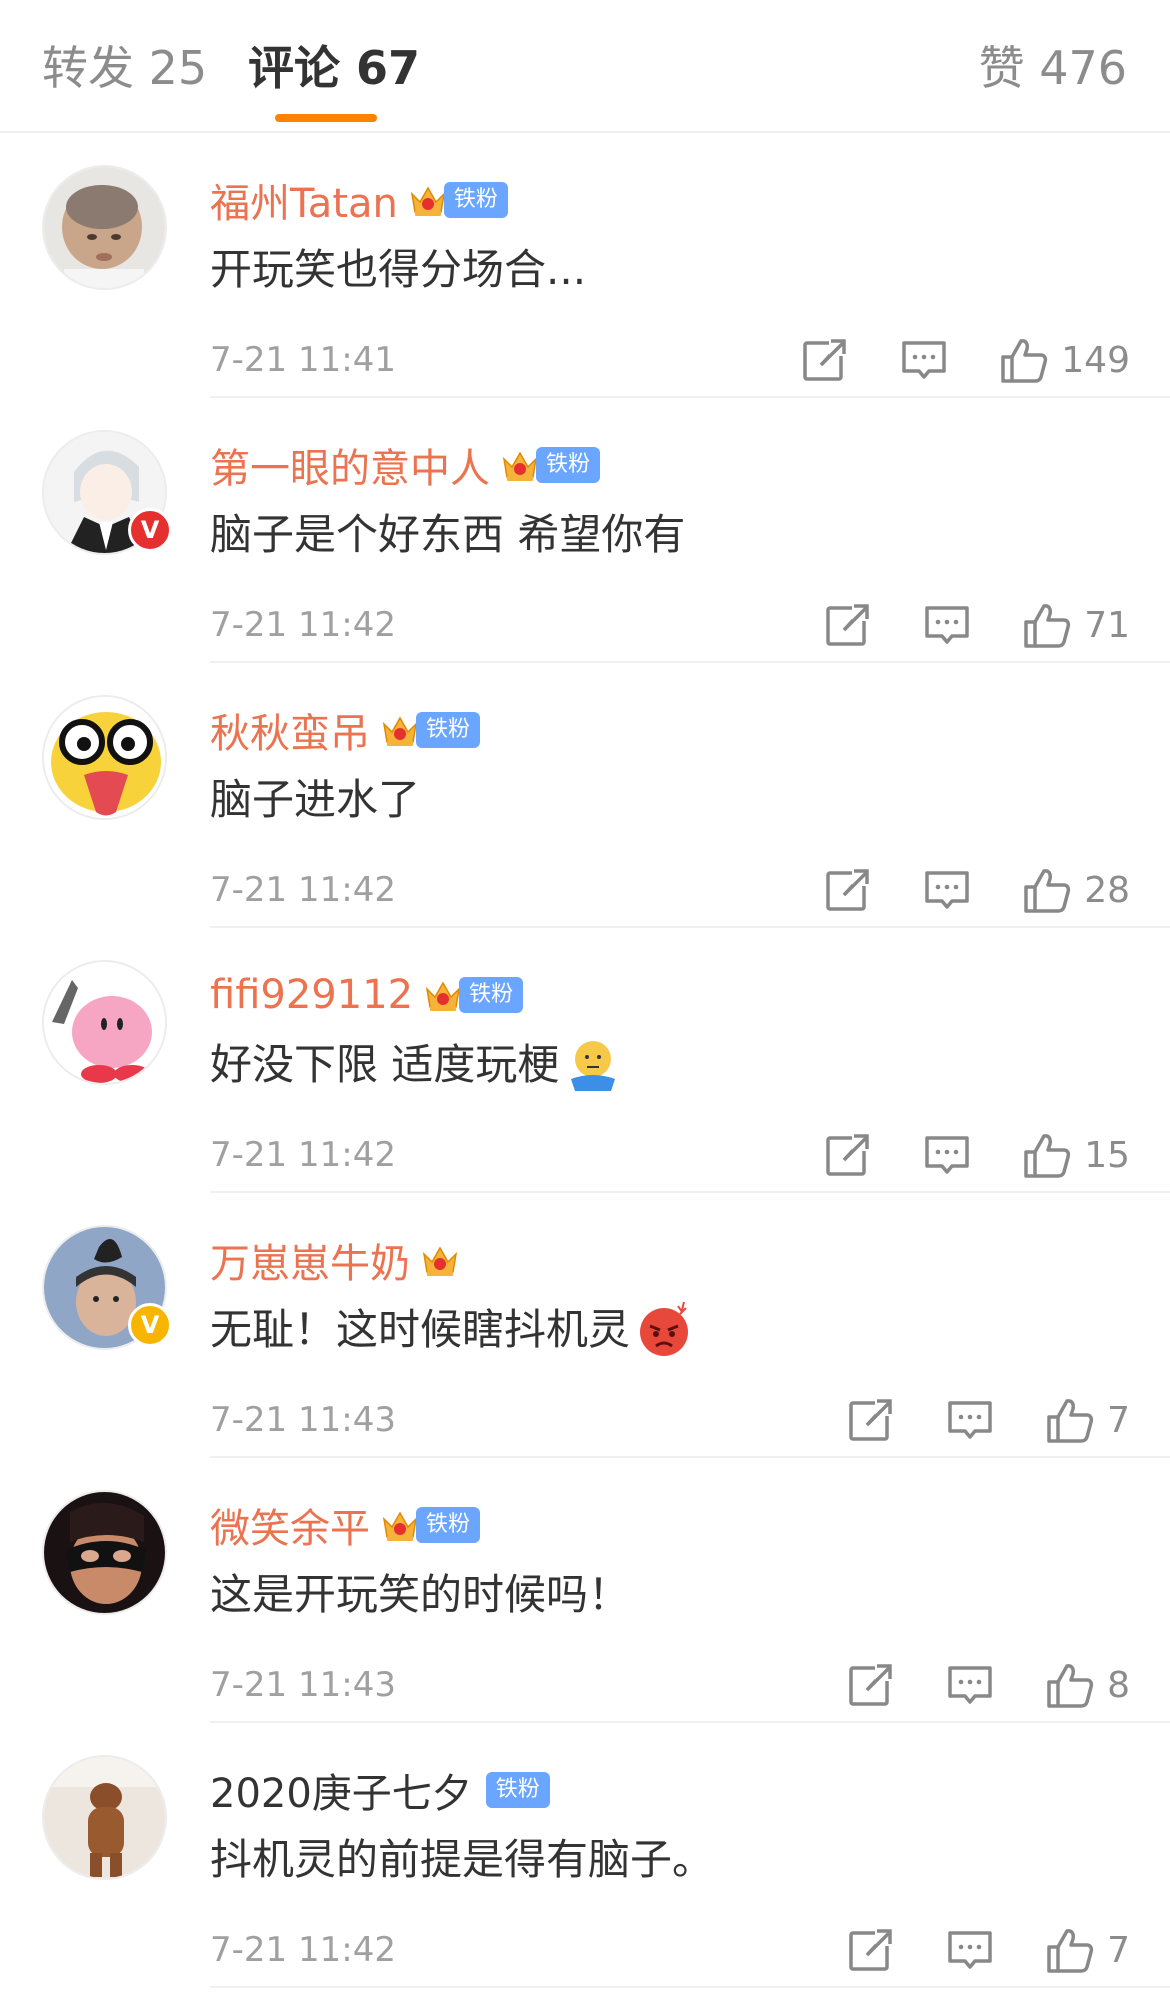  I want to click on username: 第一眼的意中人, so click(350, 465).